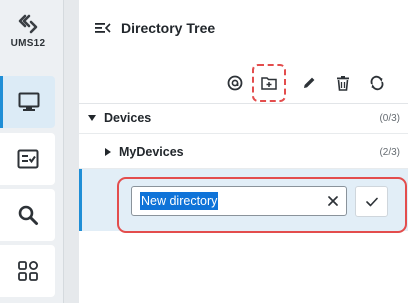 This screenshot has width=408, height=303. I want to click on trash-icon, so click(343, 83).